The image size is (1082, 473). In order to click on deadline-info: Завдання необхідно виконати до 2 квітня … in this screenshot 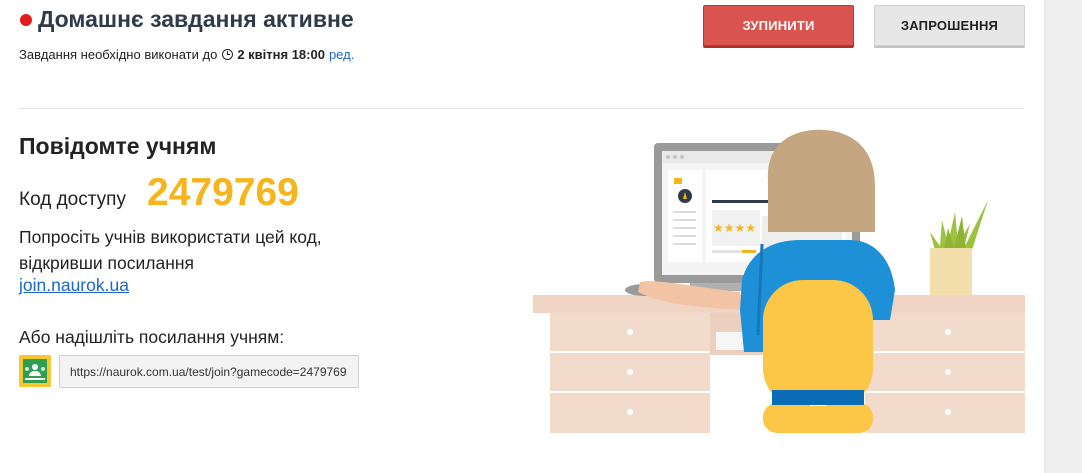, I will do `click(186, 54)`.